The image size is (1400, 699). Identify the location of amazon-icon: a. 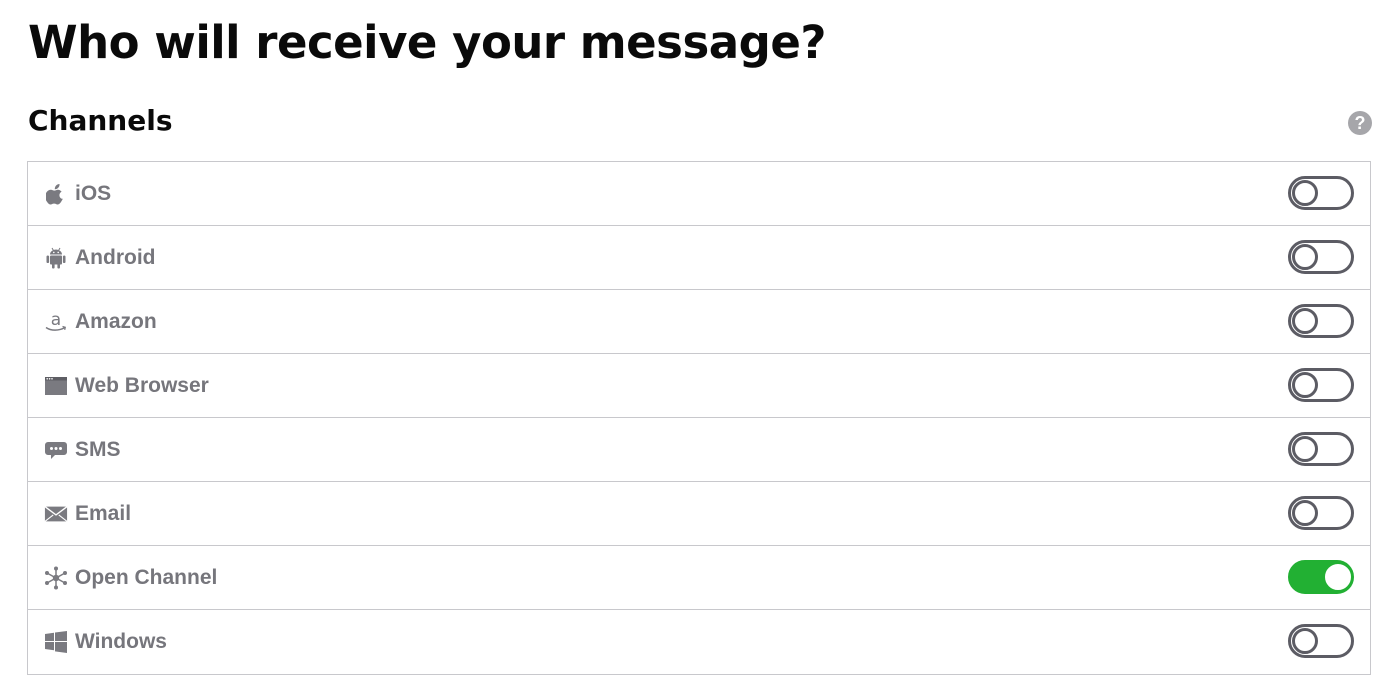
(56, 322).